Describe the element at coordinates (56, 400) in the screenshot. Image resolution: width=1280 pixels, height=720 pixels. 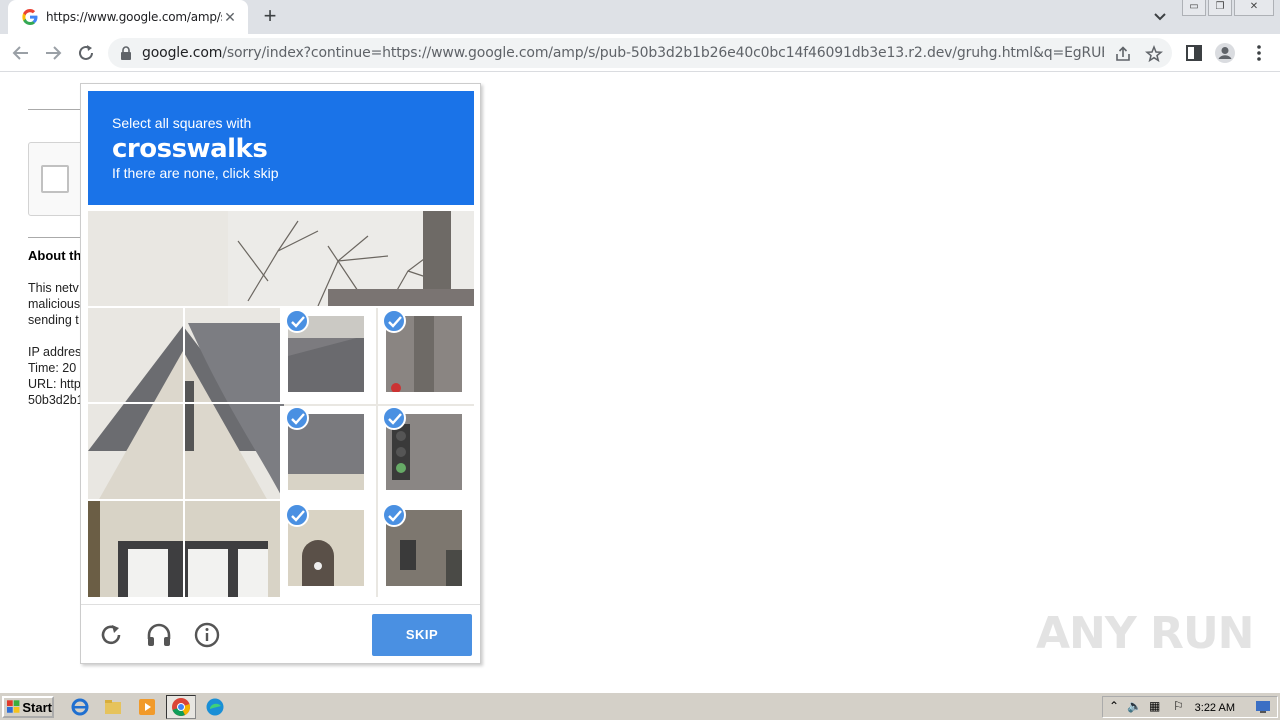
I see `url-line-cont: 50b3d2b1` at that location.